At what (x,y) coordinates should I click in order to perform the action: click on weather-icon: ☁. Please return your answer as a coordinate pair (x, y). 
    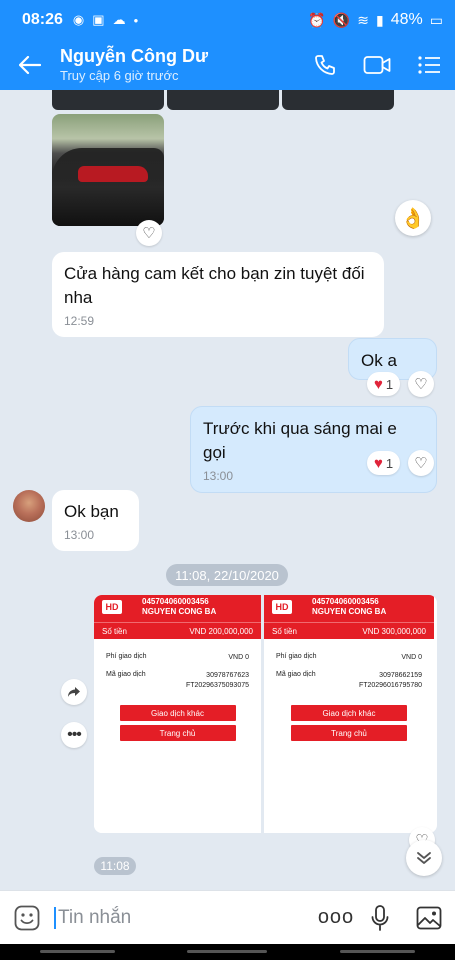
    Looking at the image, I should click on (119, 19).